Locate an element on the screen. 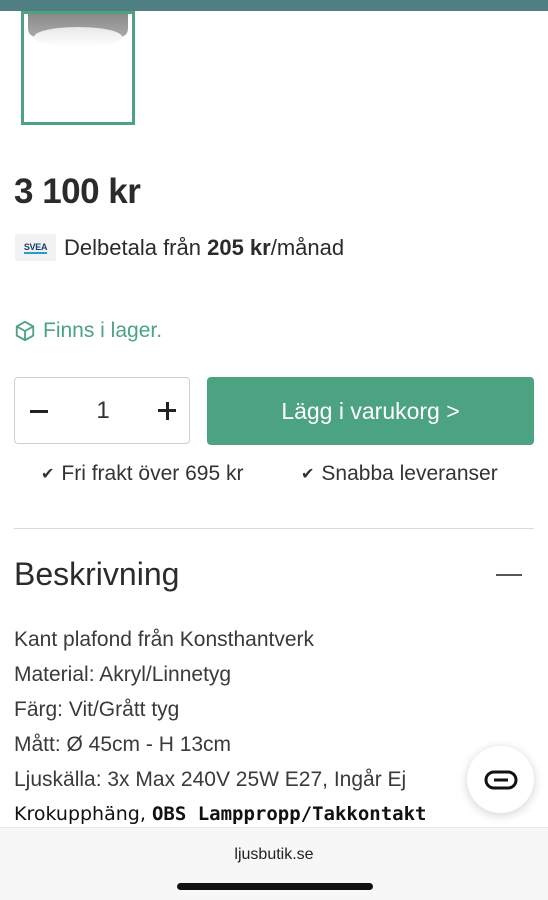 This screenshot has height=900, width=548. usp-fast-delivery: ✔ Snabba leveranser is located at coordinates (399, 474).